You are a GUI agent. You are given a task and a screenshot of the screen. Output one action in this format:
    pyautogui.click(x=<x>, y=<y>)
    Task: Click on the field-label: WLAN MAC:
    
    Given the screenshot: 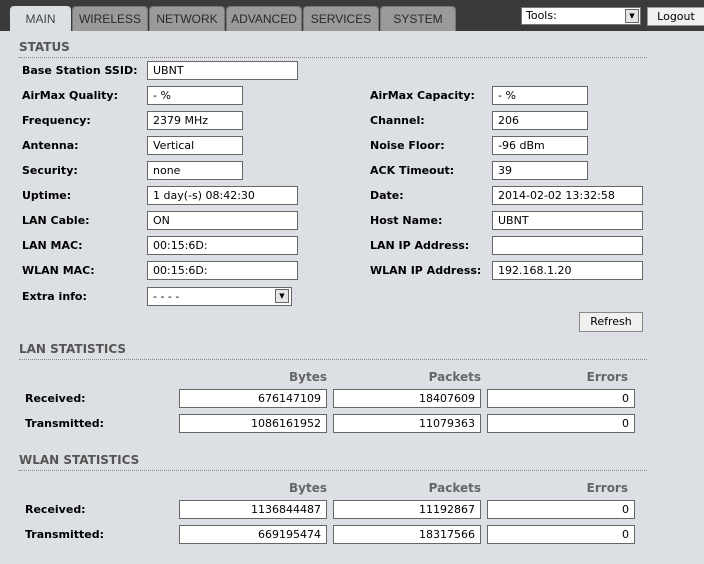 What is the action you would take?
    pyautogui.click(x=58, y=270)
    